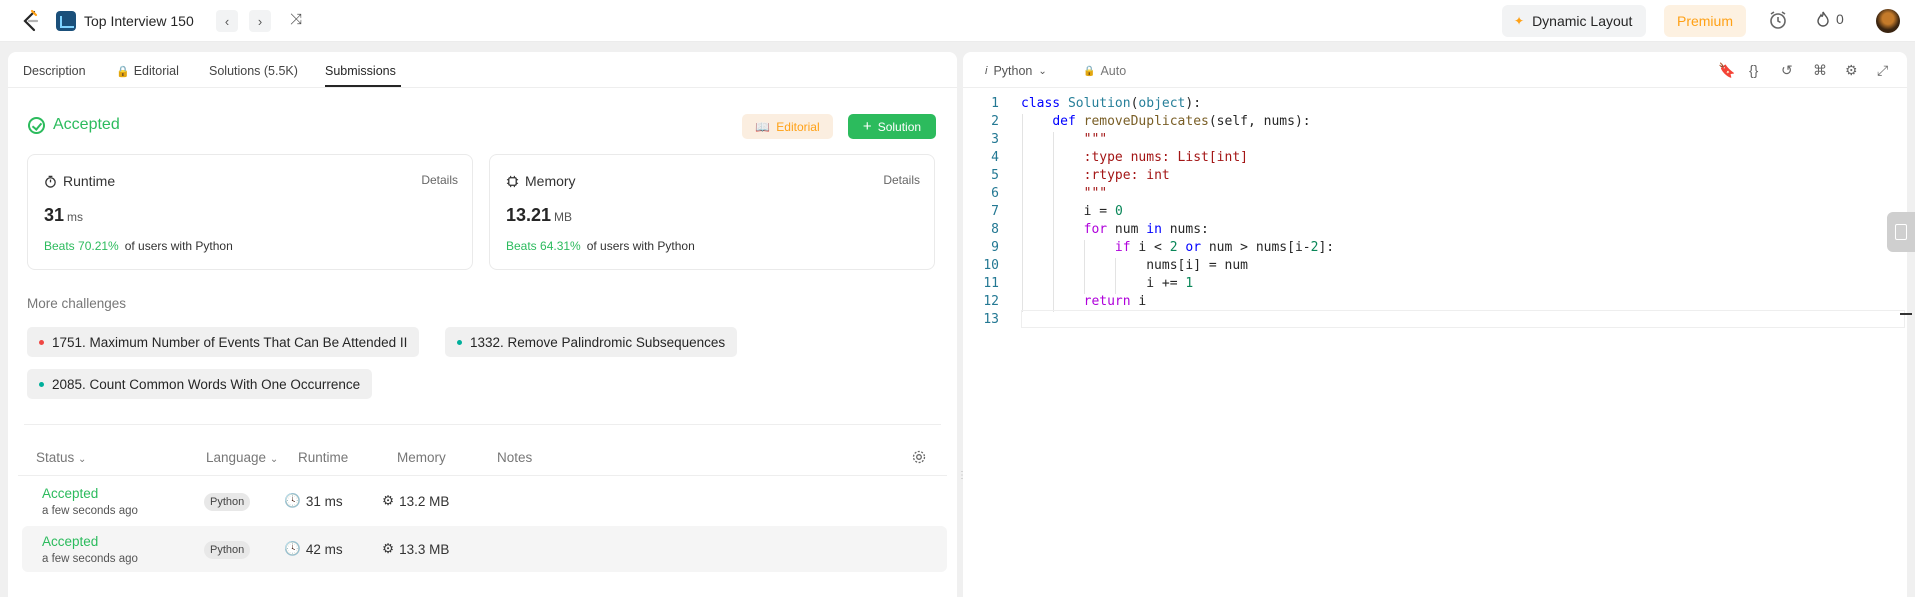 The width and height of the screenshot is (1915, 597). Describe the element at coordinates (138, 246) in the screenshot. I see `runtime-beats: Beats 70.21% of users with Python` at that location.